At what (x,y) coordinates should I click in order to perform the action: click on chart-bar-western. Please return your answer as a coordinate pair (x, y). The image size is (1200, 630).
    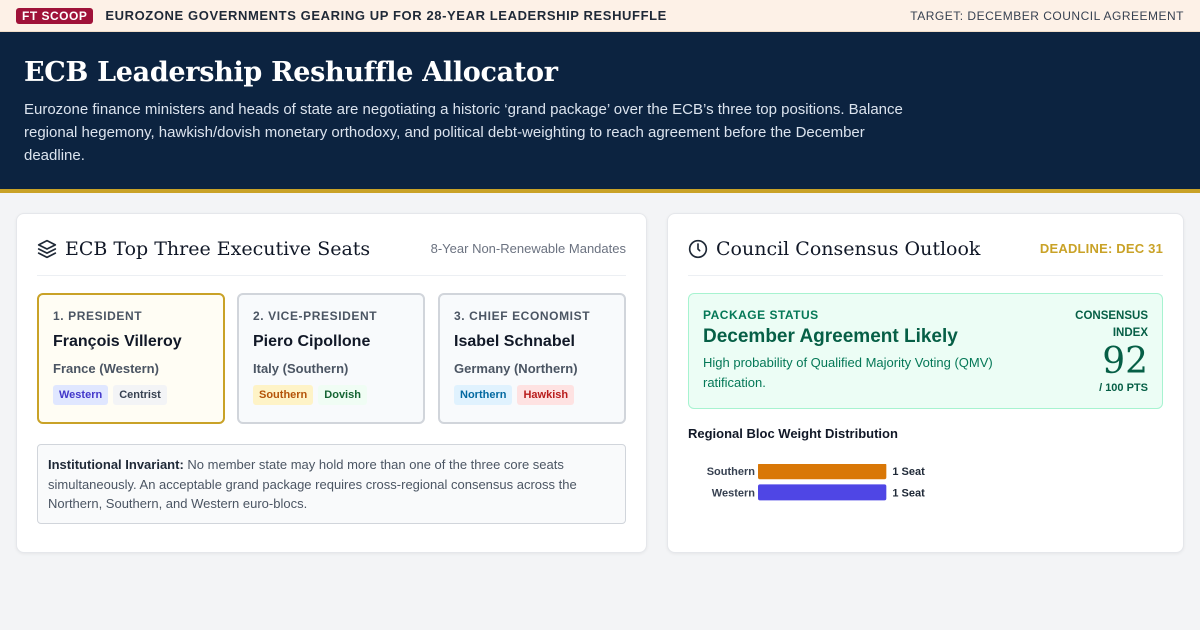
    Looking at the image, I should click on (822, 492).